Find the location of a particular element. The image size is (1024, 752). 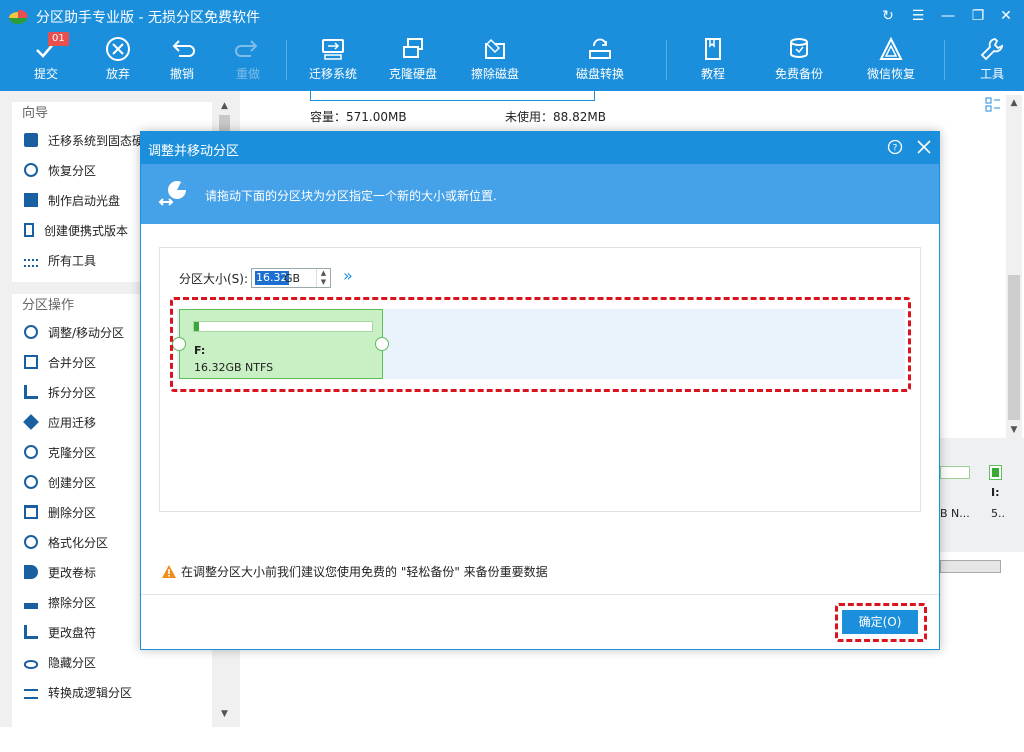

clone-disk-button: 克隆硬盘 is located at coordinates (413, 61).